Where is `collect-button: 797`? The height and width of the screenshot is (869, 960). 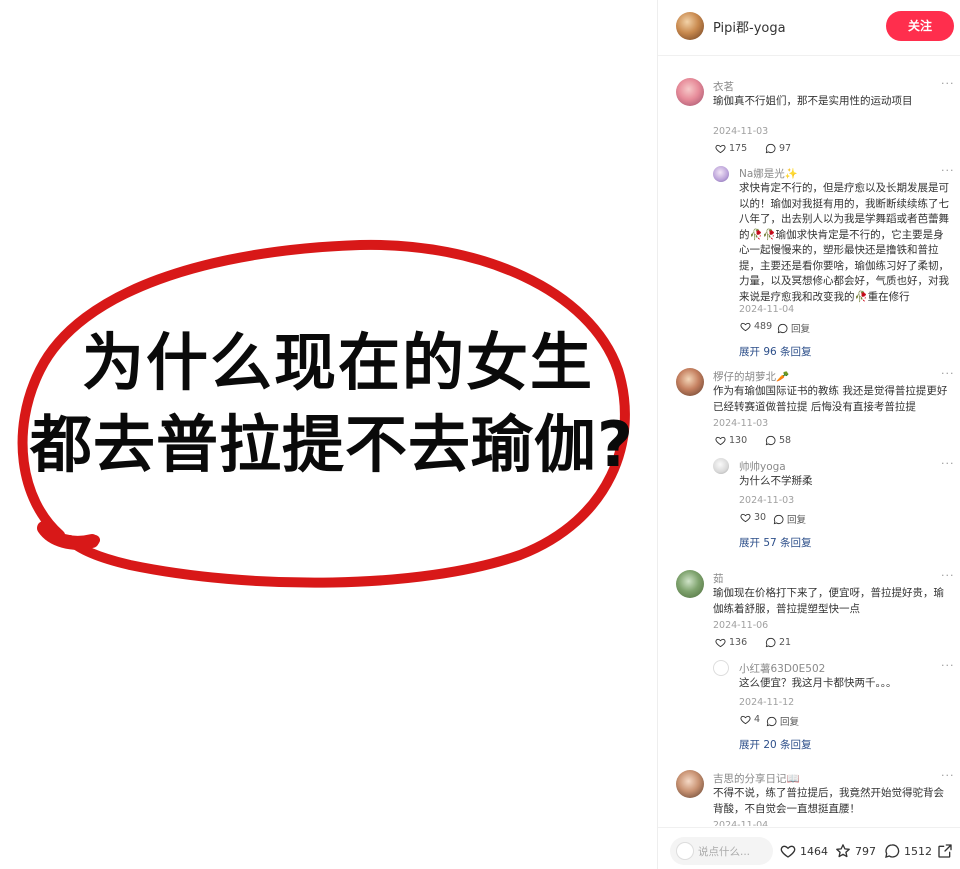
collect-button: 797 is located at coordinates (855, 851).